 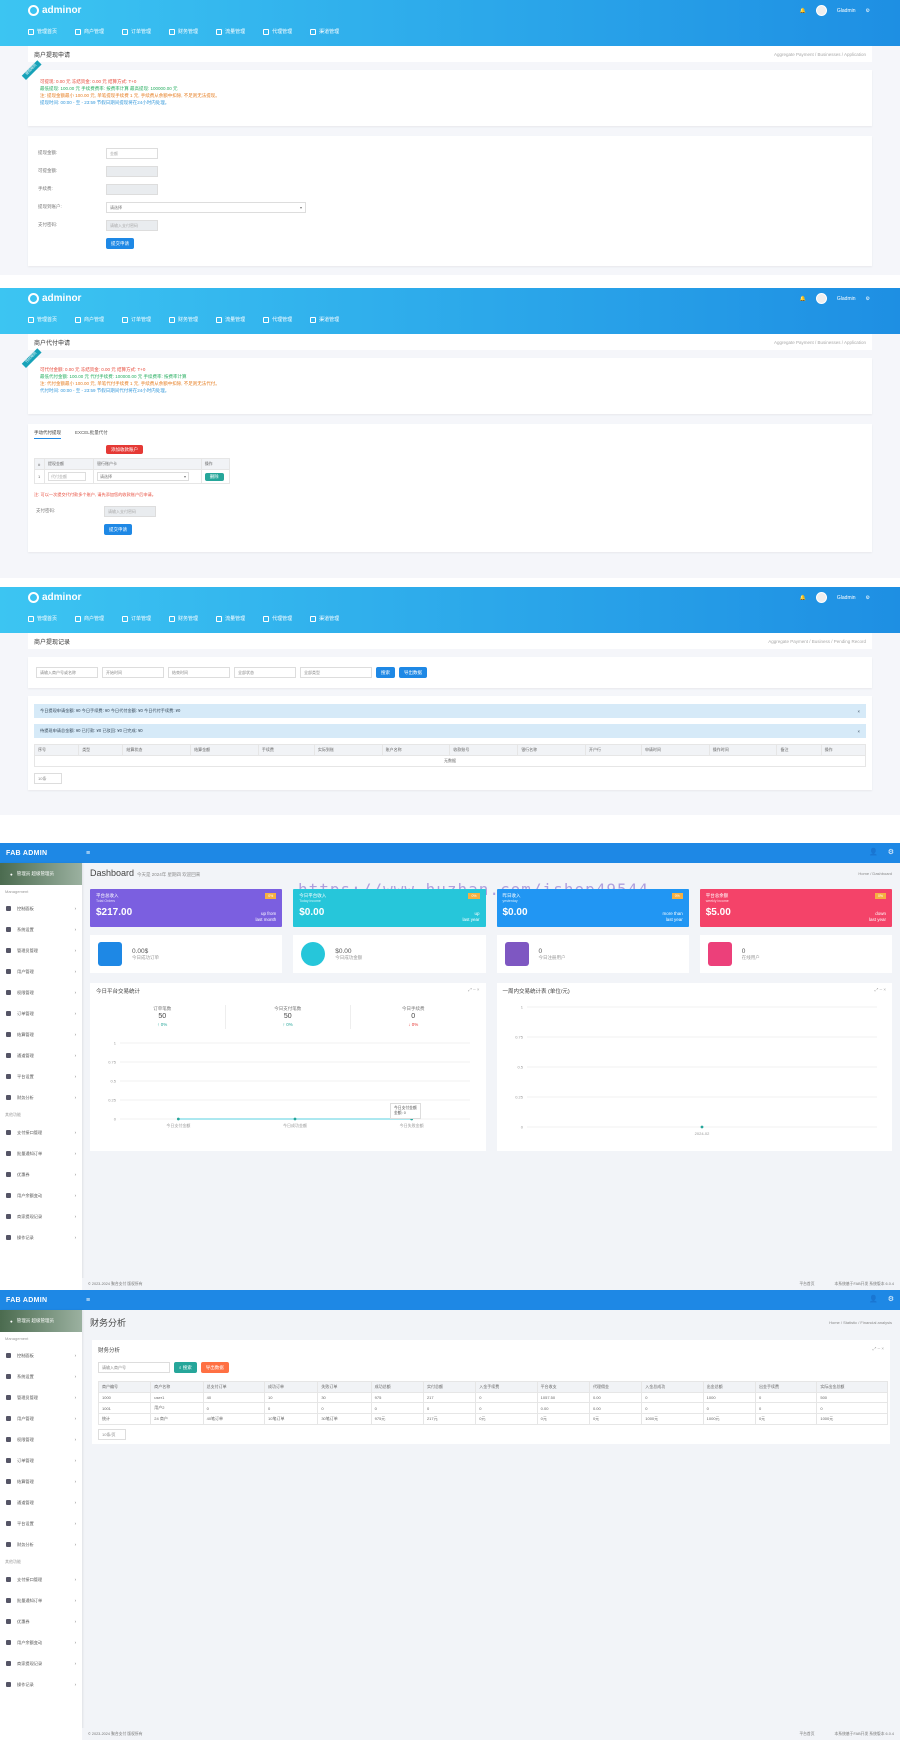 What do you see at coordinates (124, 449) in the screenshot?
I see `add-account-button: 添加收款账户` at bounding box center [124, 449].